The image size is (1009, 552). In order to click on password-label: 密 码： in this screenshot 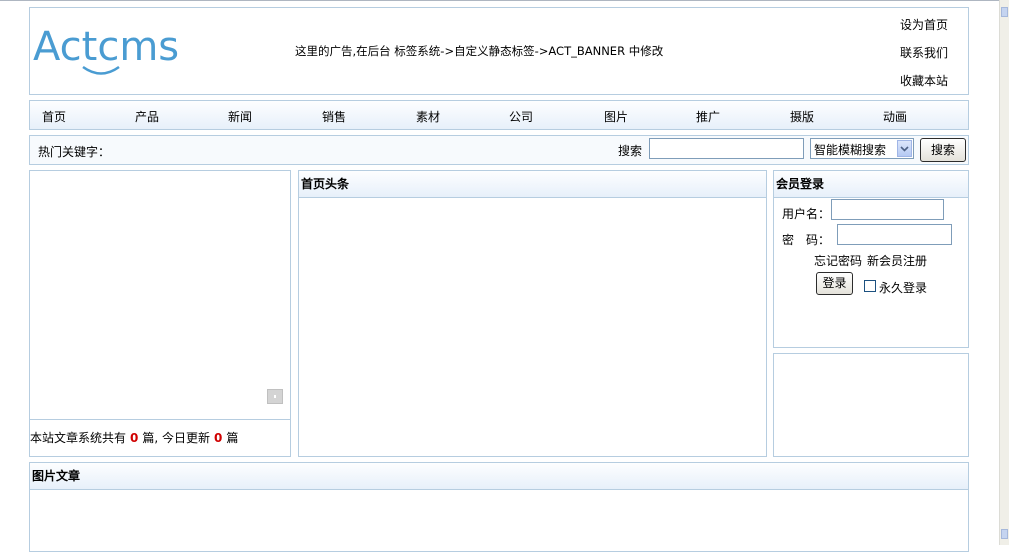, I will do `click(806, 240)`.